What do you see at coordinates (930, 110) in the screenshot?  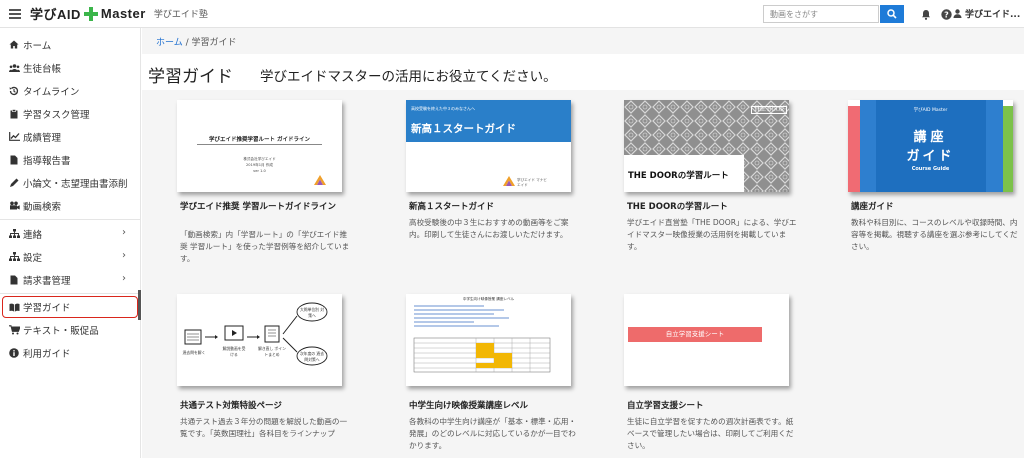 I see `thumb-brand: 学びAID Master` at bounding box center [930, 110].